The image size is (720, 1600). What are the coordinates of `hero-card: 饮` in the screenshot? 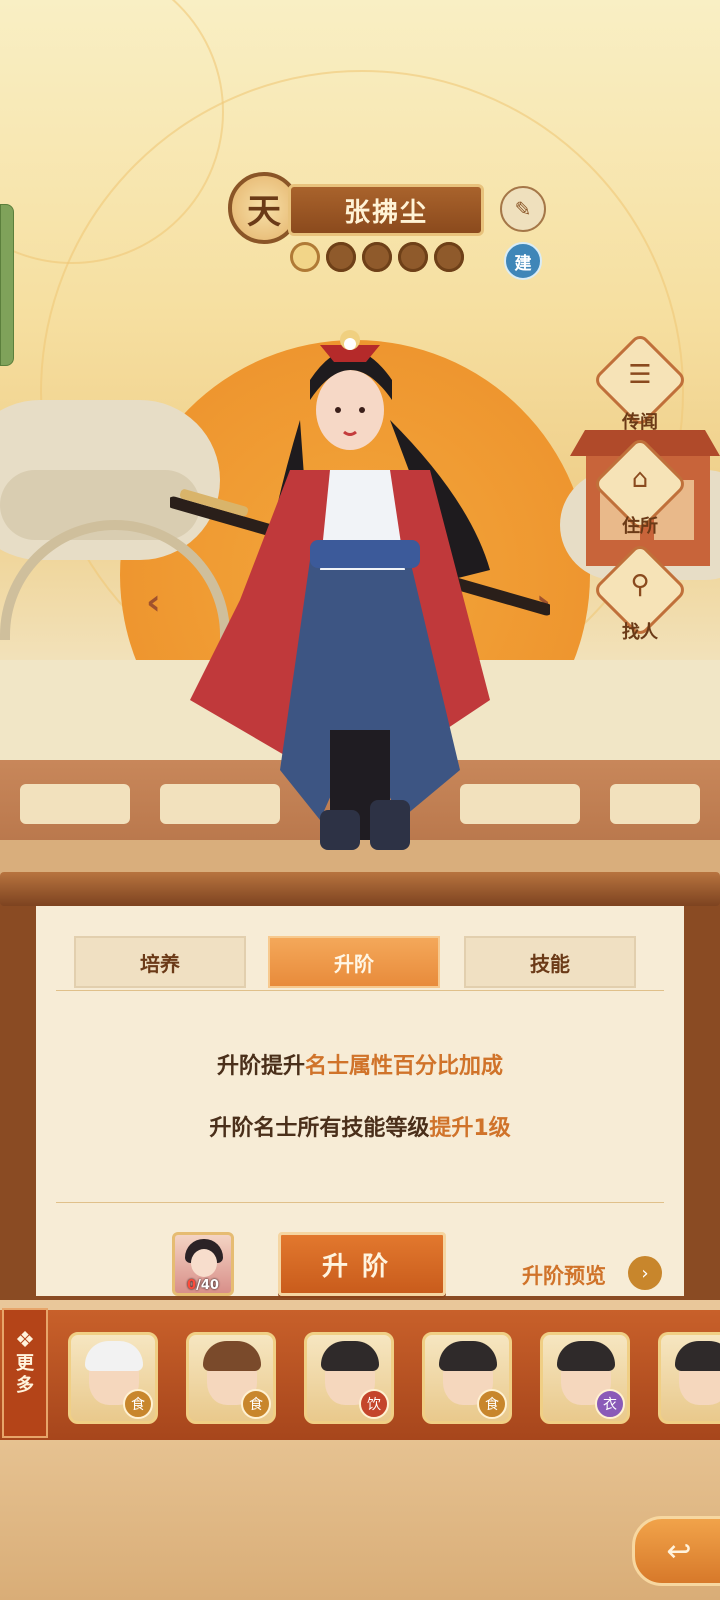 It's located at (349, 1378).